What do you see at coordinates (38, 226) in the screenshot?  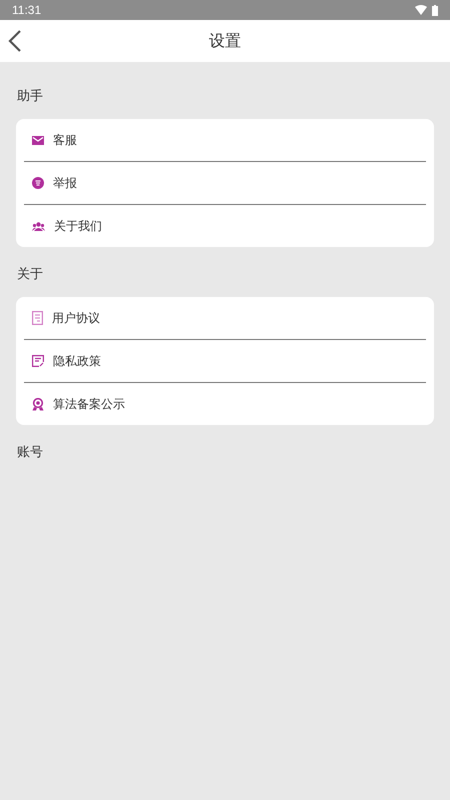 I see `people-icon` at bounding box center [38, 226].